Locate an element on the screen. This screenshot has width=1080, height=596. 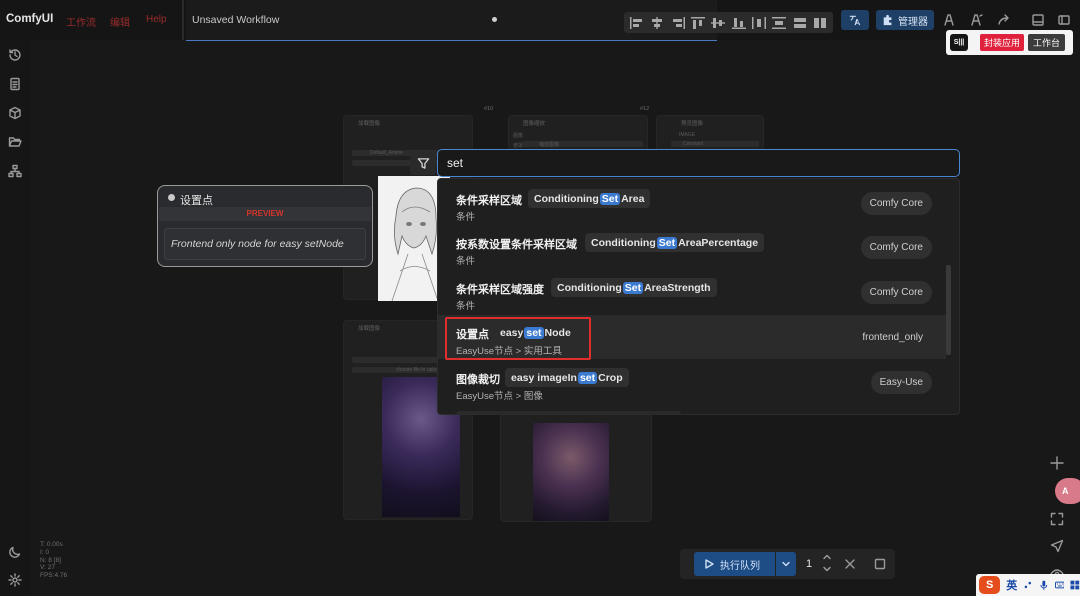
node-search-input: set is located at coordinates (698, 163).